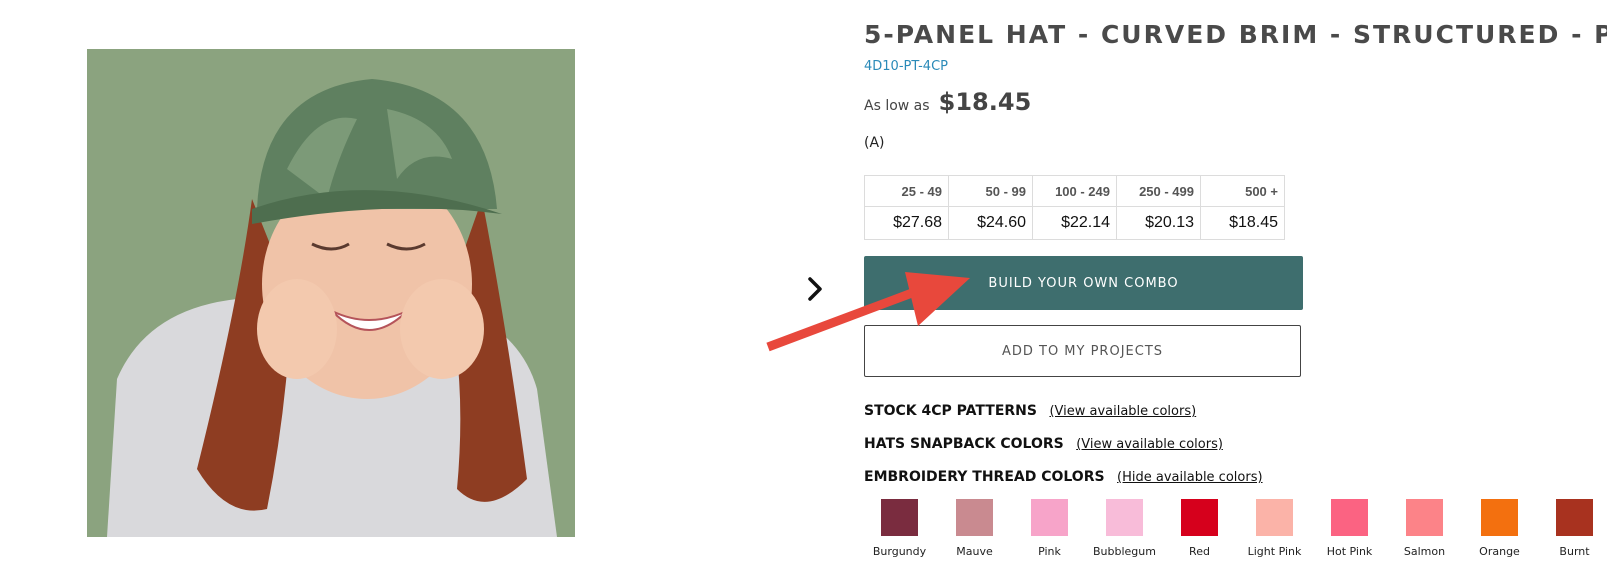  What do you see at coordinates (1574, 551) in the screenshot?
I see `swatch-name: Burnt` at bounding box center [1574, 551].